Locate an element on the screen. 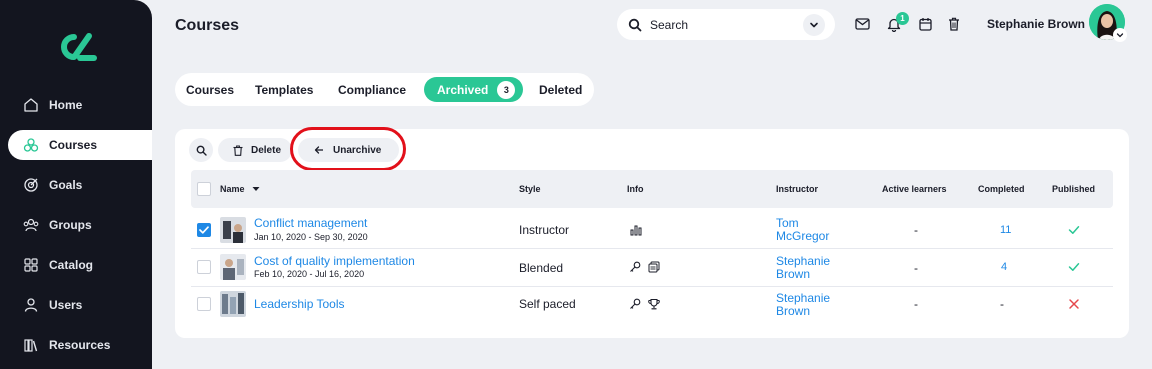 Image resolution: width=1152 pixels, height=369 pixels. sidebar-item-label: Groups is located at coordinates (70, 225).